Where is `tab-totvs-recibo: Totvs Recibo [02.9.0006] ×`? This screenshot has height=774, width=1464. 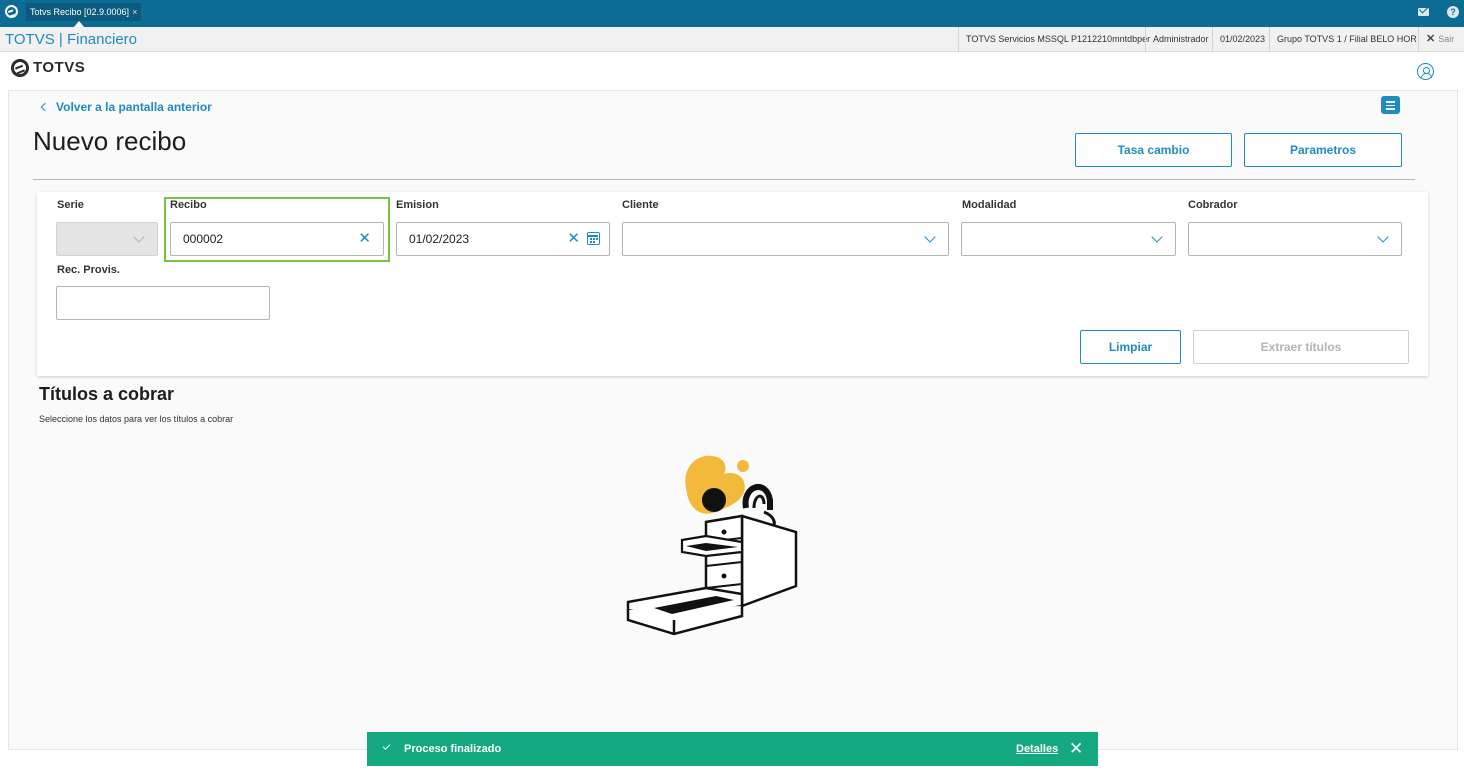
tab-totvs-recibo: Totvs Recibo [02.9.0006] × is located at coordinates (84, 12).